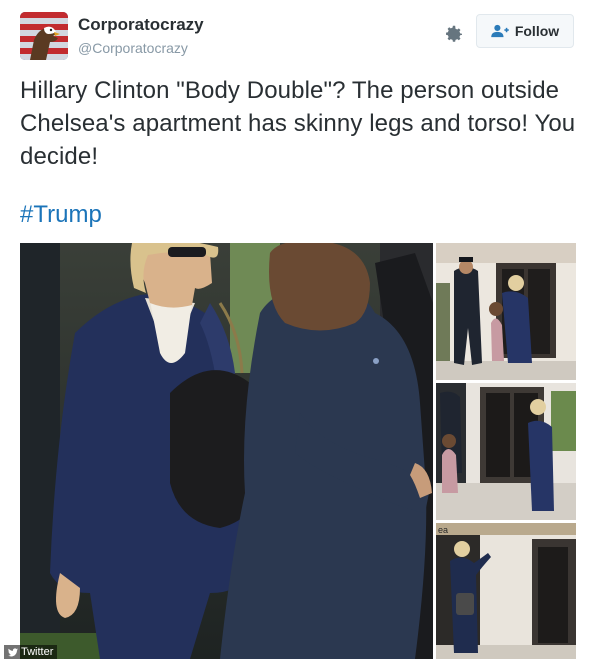  Describe the element at coordinates (300, 37) in the screenshot. I see `tweet-header: Corporatocrazy @Corporatocrazy Follow` at that location.